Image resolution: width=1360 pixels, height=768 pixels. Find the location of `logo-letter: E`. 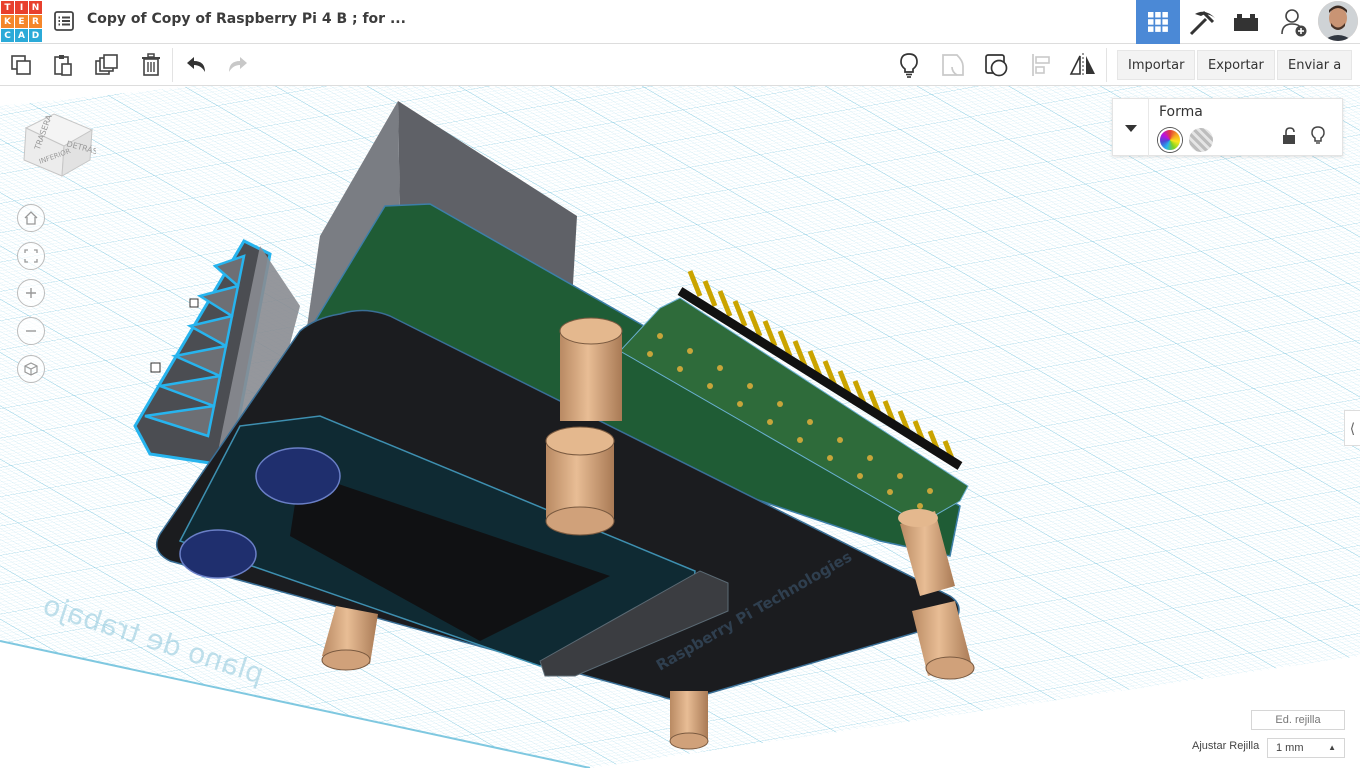

logo-letter: E is located at coordinates (21, 21).